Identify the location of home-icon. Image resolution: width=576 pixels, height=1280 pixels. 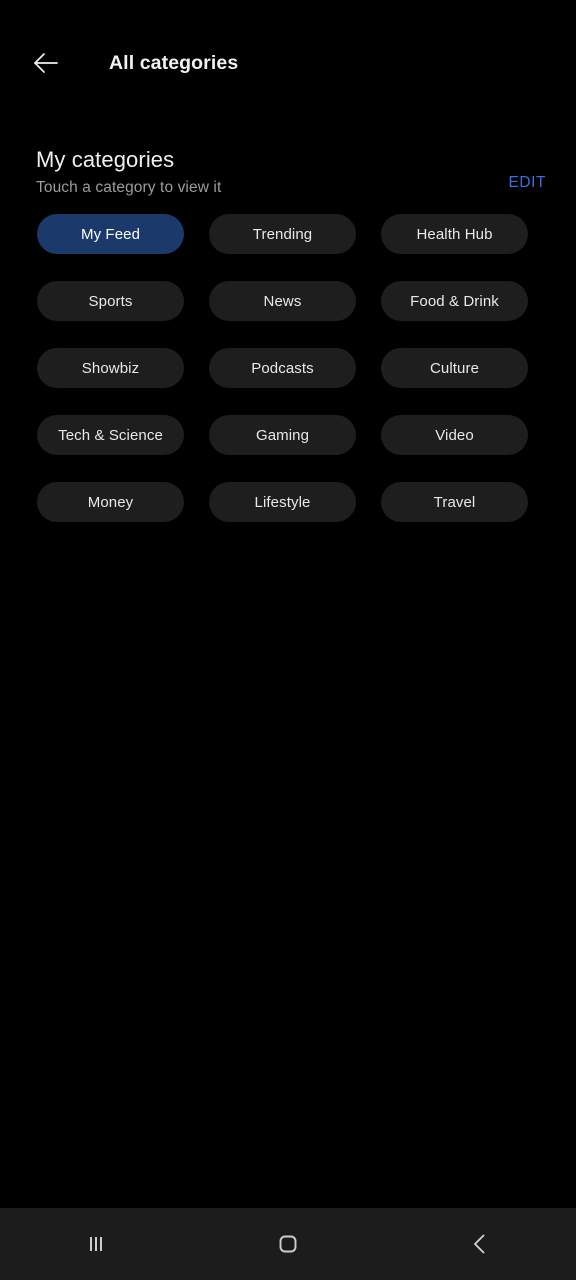
(288, 1244).